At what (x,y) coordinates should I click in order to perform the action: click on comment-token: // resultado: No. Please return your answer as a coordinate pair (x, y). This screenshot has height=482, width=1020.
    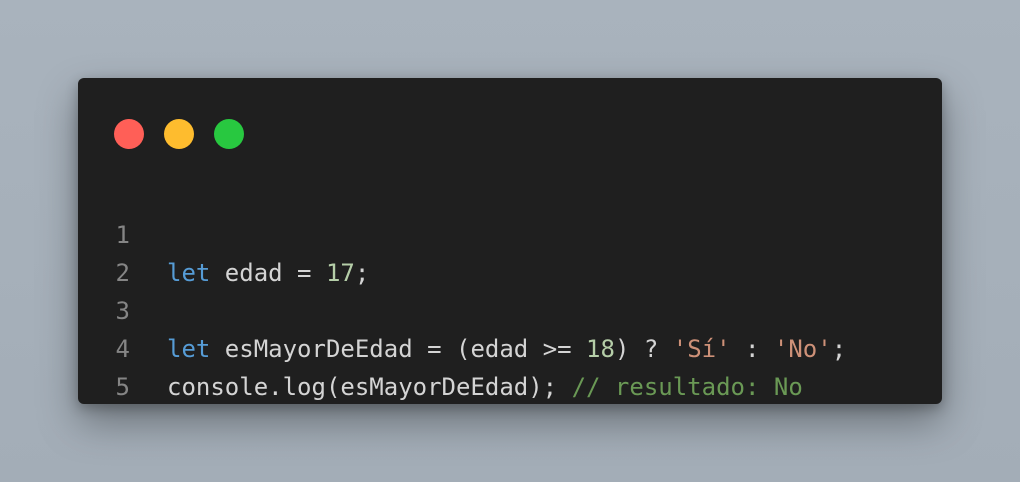
    Looking at the image, I should click on (687, 387).